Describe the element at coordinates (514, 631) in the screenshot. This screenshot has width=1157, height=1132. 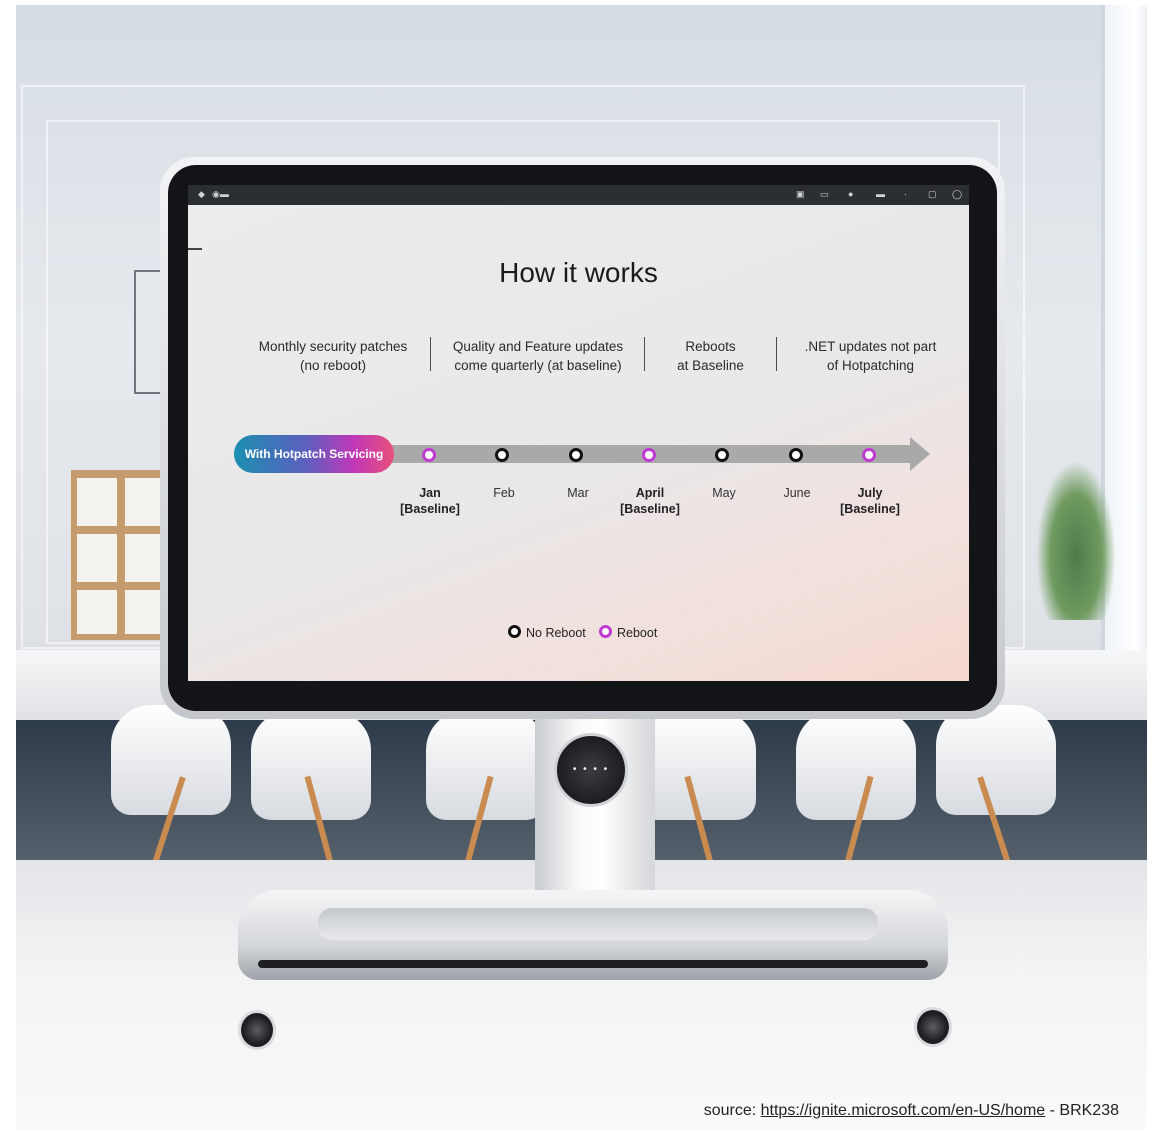
I see `no-reboot-marker-icon` at that location.